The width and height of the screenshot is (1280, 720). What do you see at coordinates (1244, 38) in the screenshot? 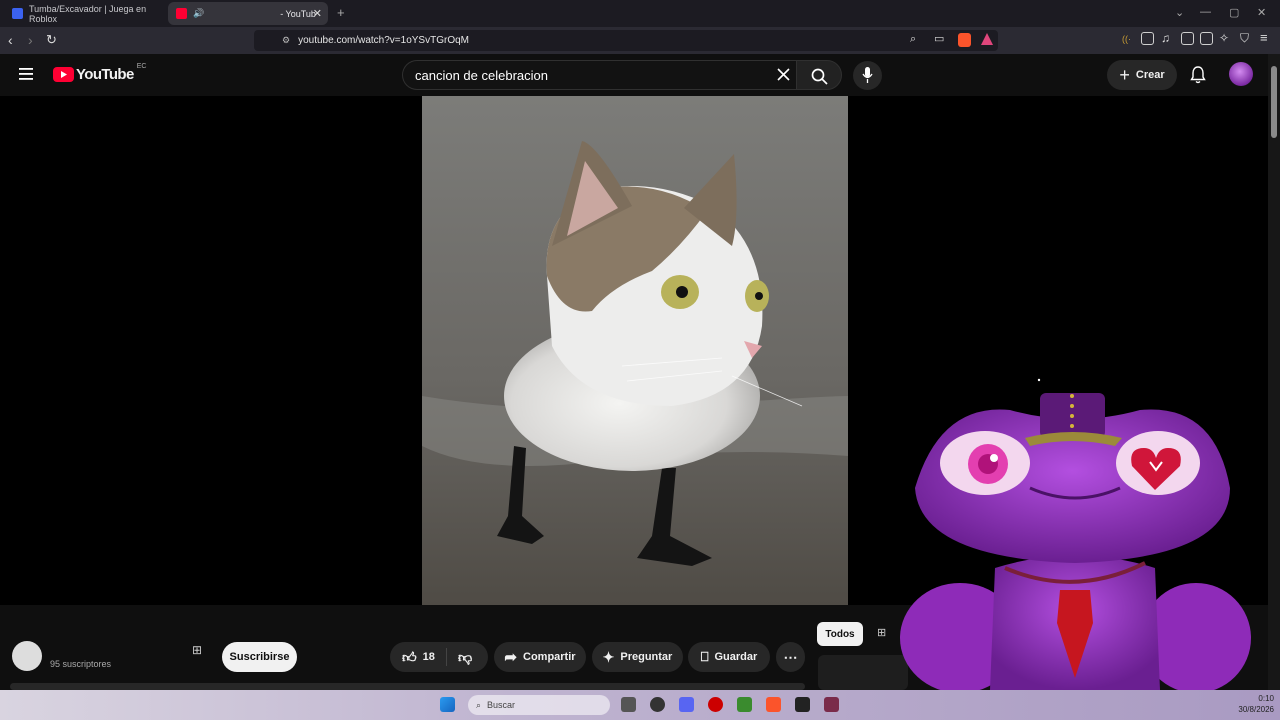
I see `vpn-icon: ⛉` at bounding box center [1244, 38].